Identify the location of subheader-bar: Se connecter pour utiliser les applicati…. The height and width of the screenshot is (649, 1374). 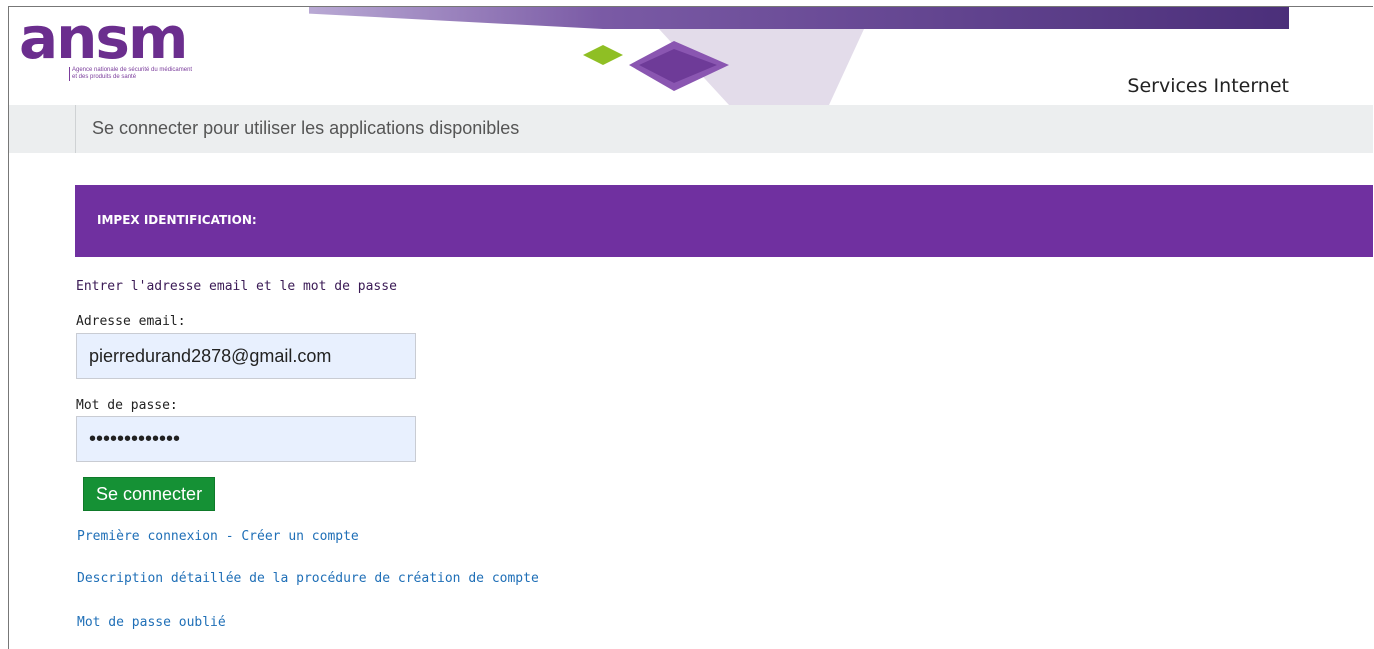
(691, 129).